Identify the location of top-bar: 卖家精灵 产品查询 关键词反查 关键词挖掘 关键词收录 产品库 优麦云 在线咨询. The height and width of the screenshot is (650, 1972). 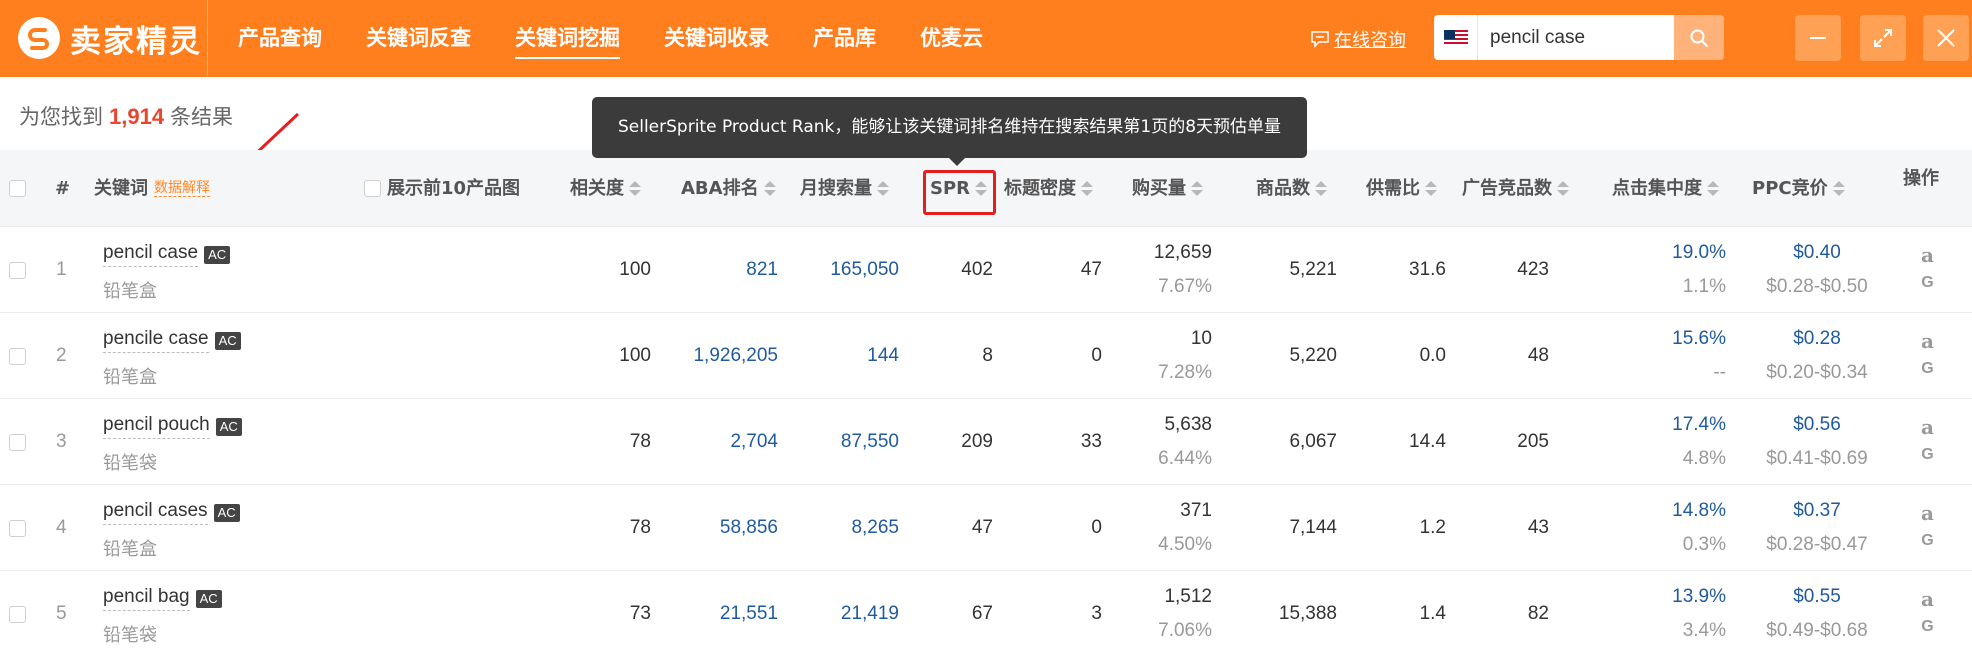
(986, 38).